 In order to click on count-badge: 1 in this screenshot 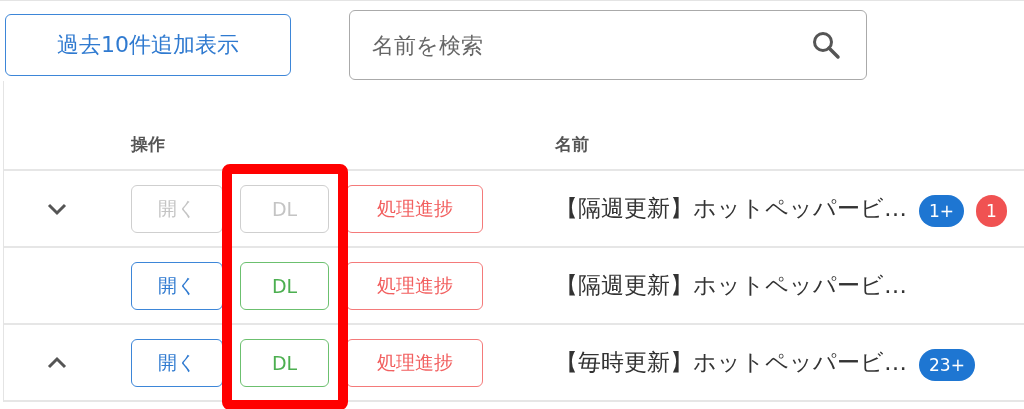, I will do `click(991, 211)`.